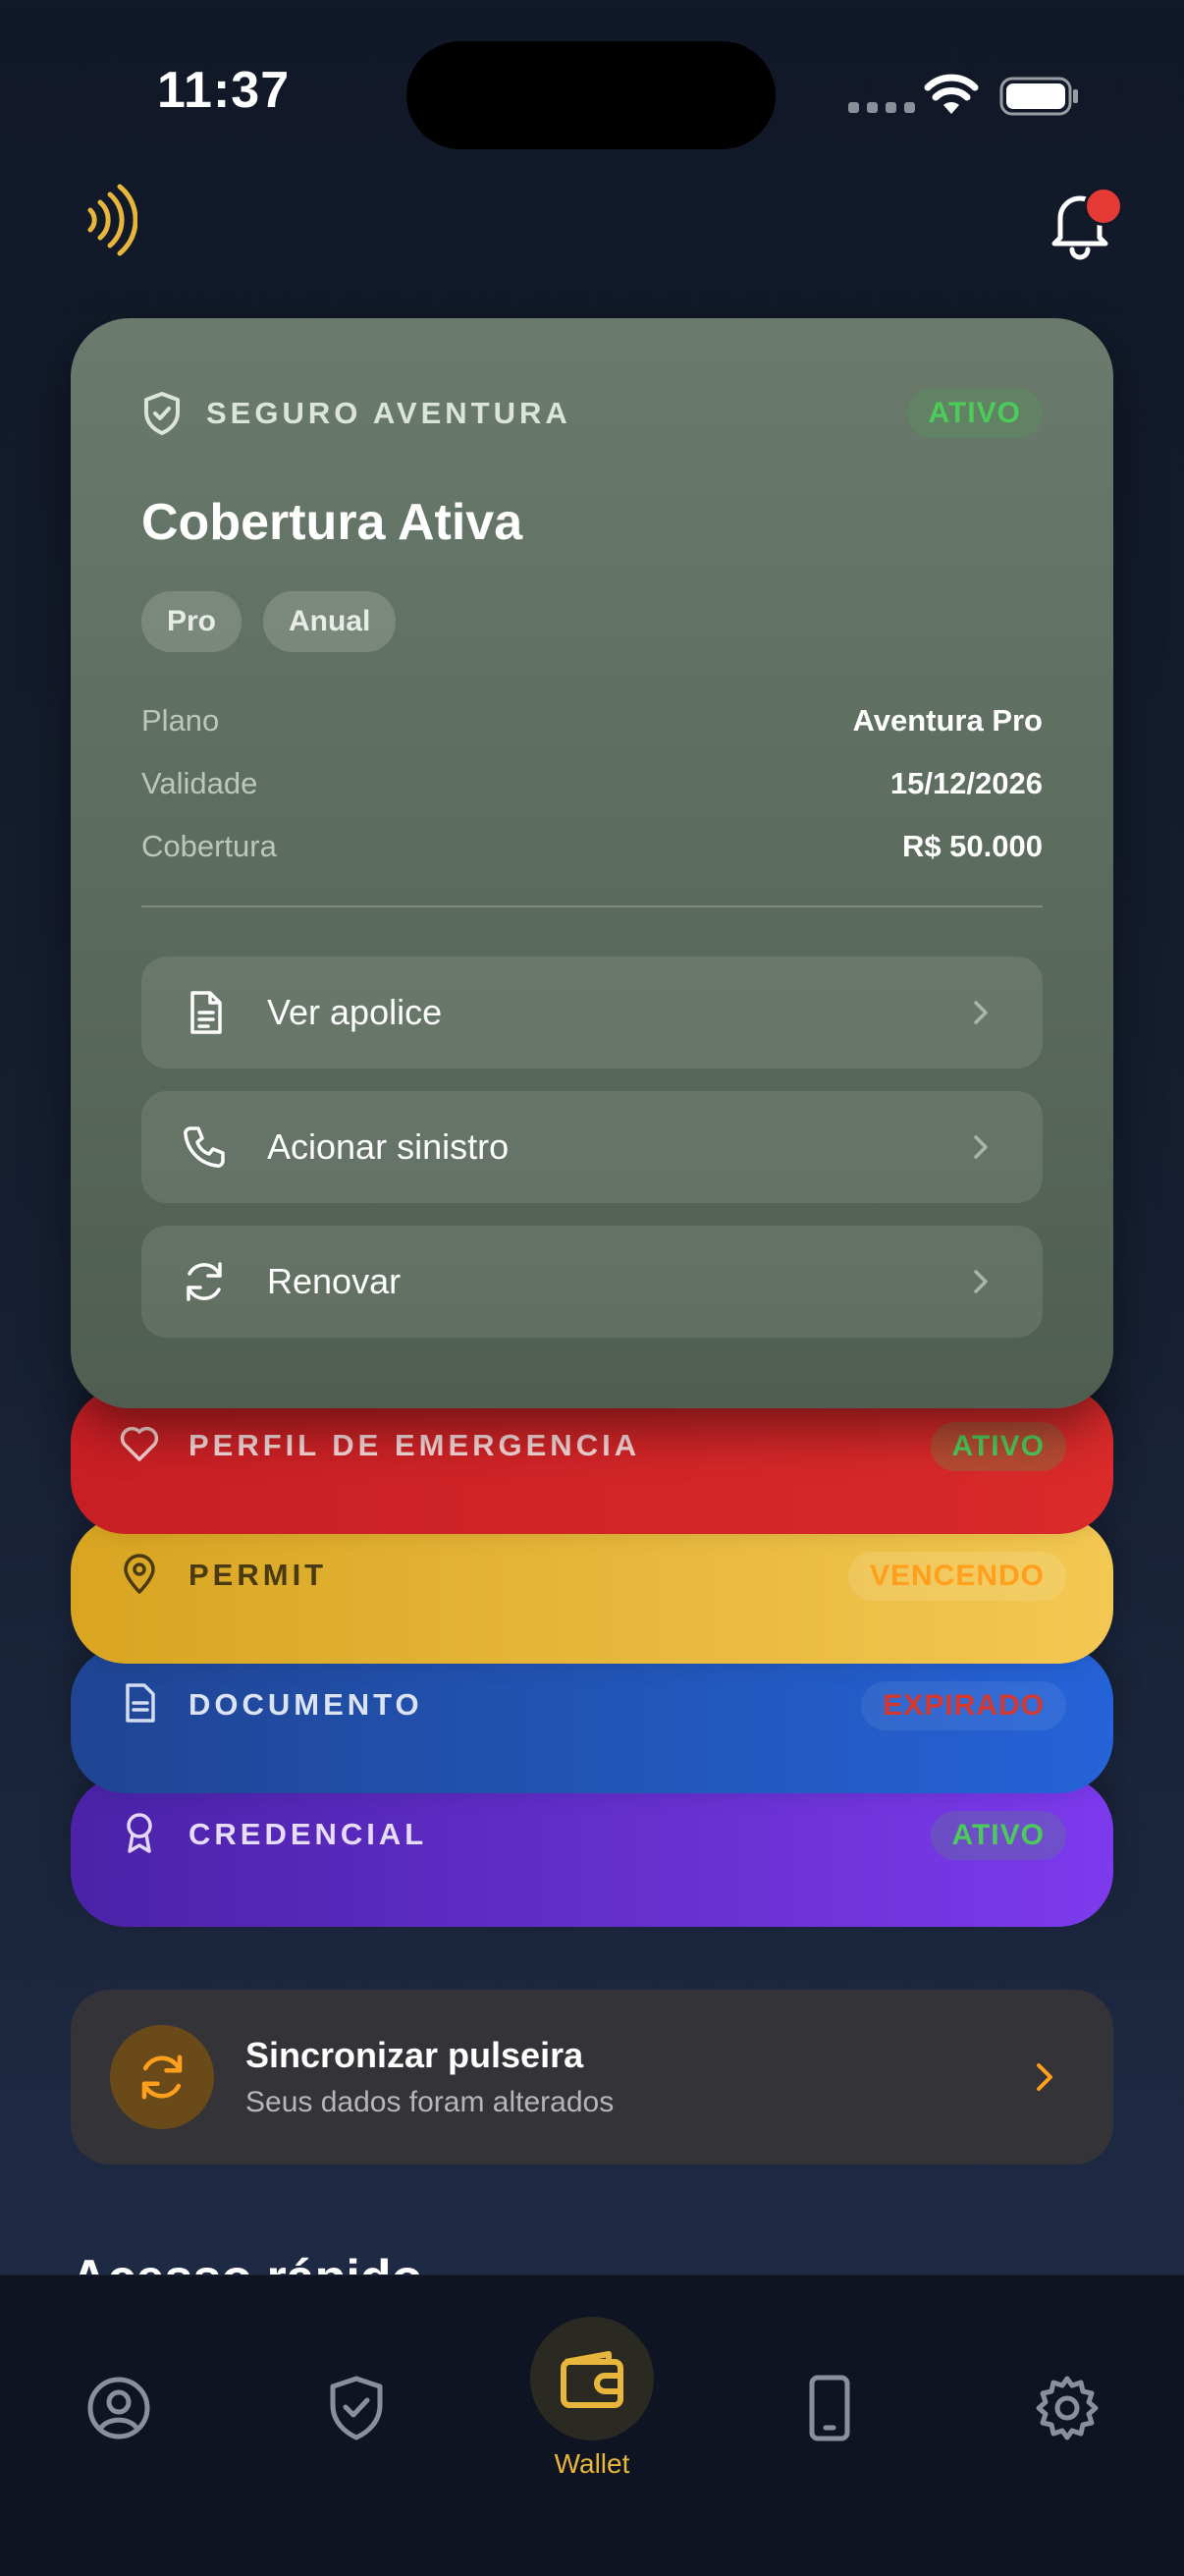 The height and width of the screenshot is (2576, 1184). I want to click on emergency-profile-card: PERFIL DE EMERGENCIA ATIVO, so click(592, 1461).